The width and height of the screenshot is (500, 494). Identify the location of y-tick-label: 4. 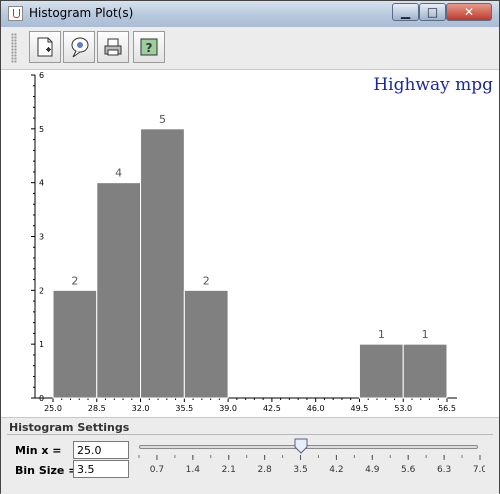
(41, 183).